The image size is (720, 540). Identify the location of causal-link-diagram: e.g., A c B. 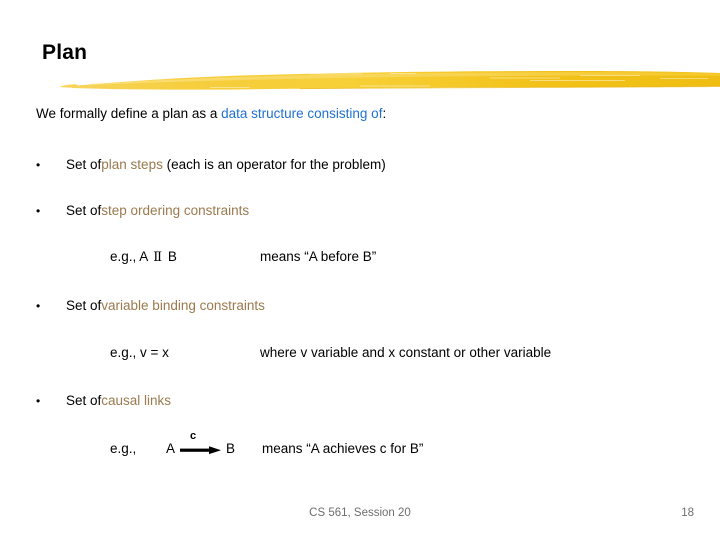
(186, 443).